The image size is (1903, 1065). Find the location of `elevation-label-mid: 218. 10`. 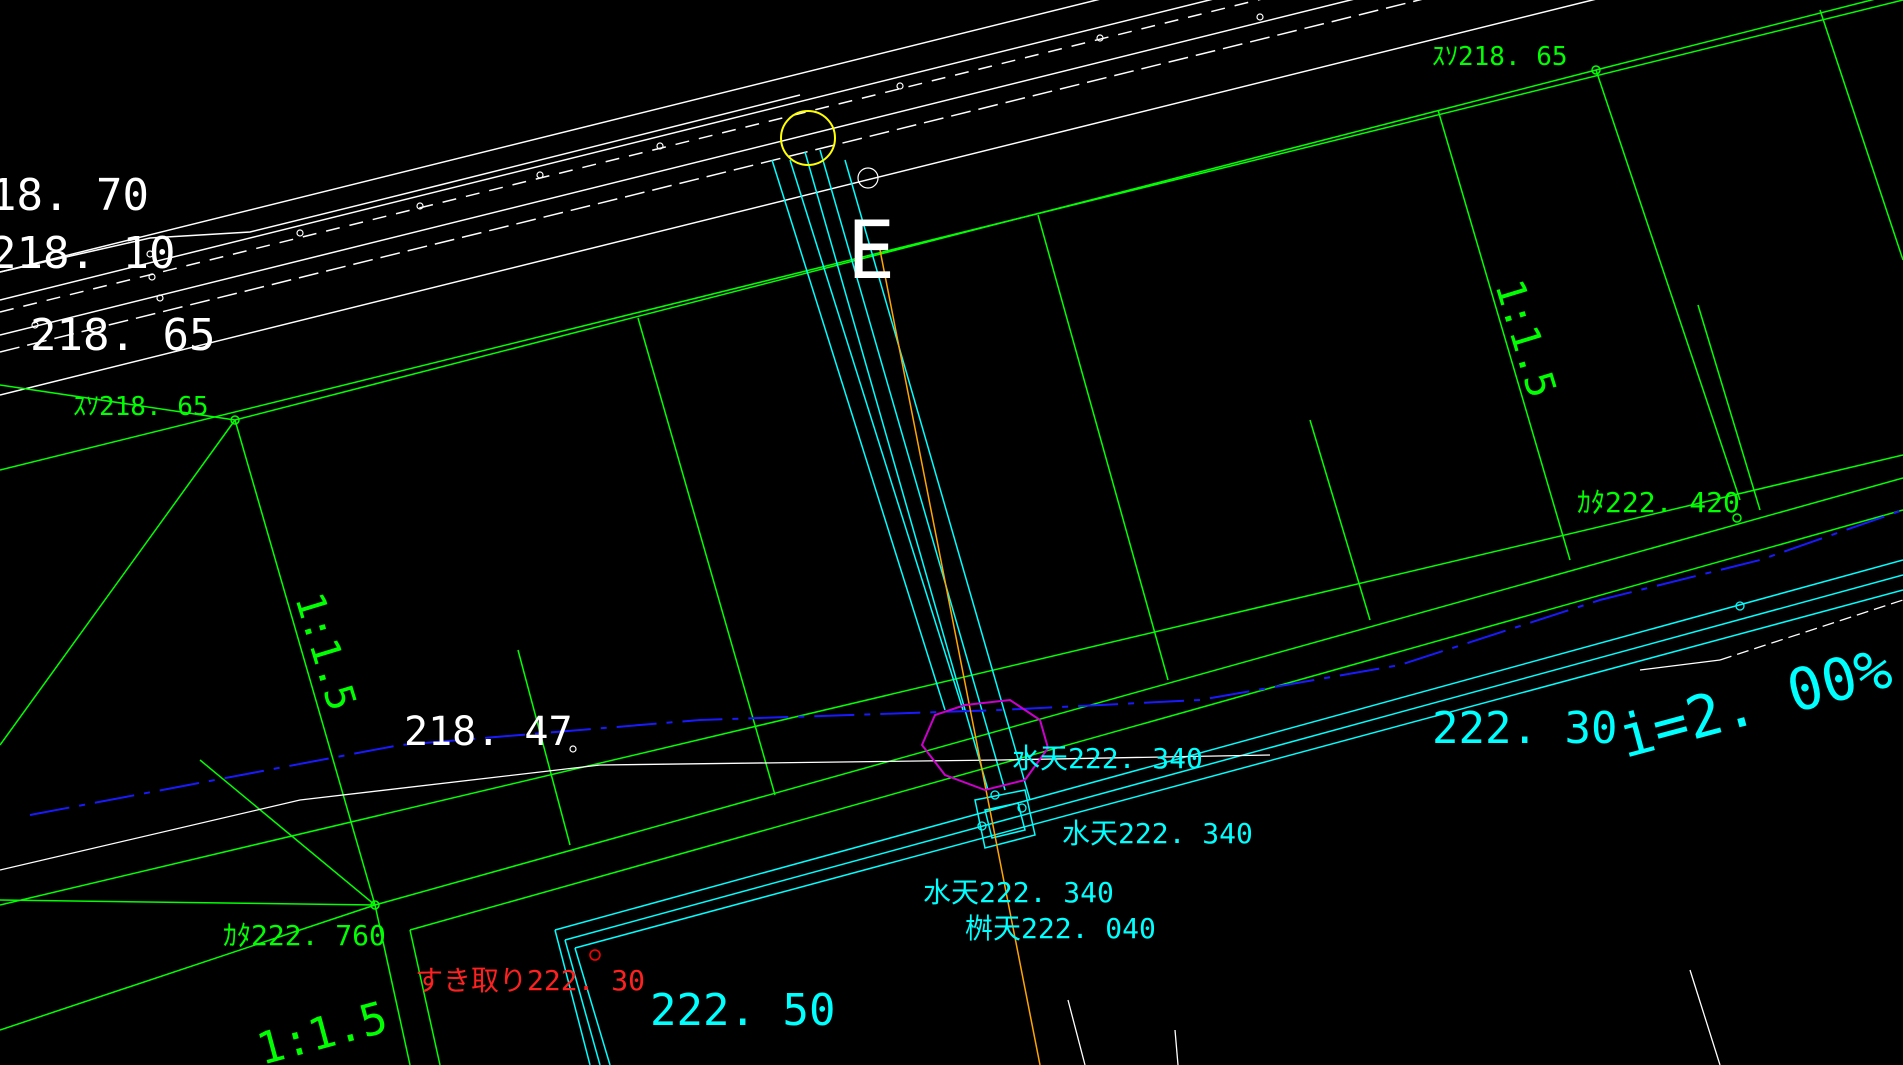

elevation-label-mid: 218. 10 is located at coordinates (87, 253).